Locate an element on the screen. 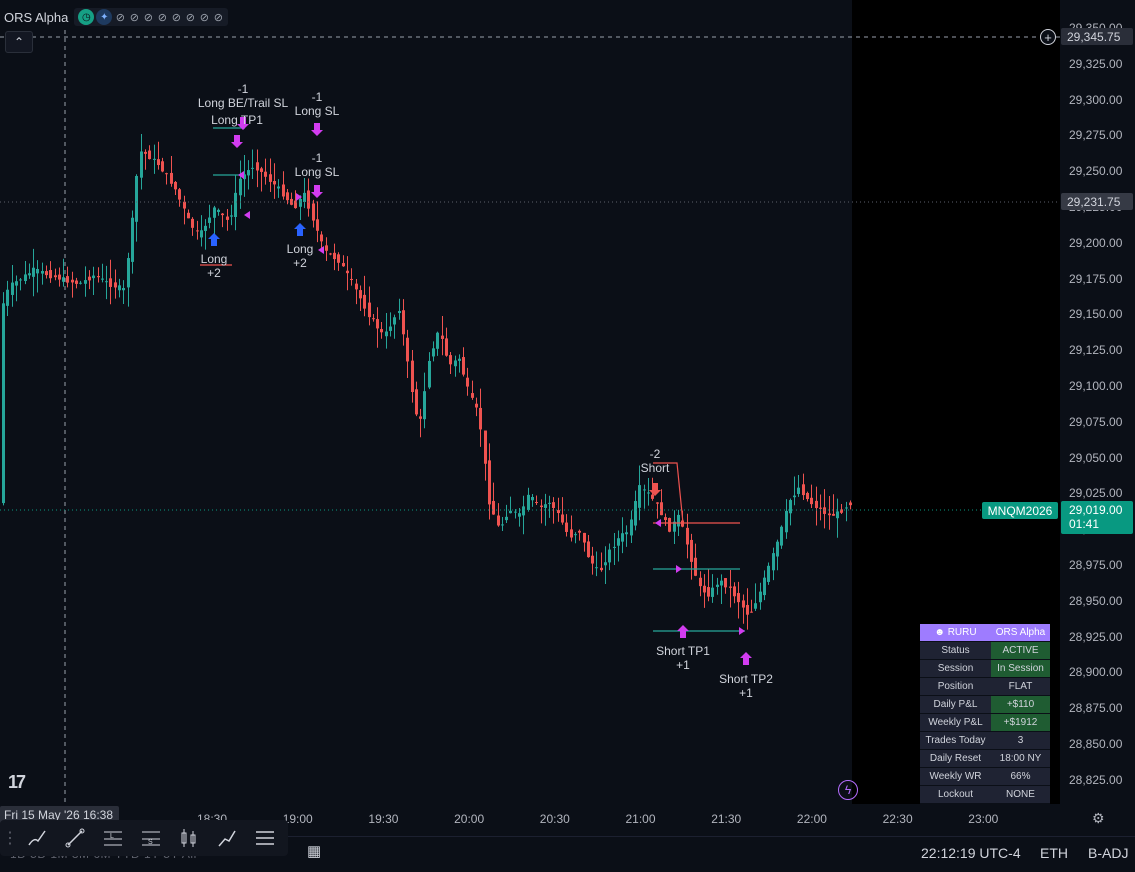  trade-label-line: Short TP2 is located at coordinates (746, 679).